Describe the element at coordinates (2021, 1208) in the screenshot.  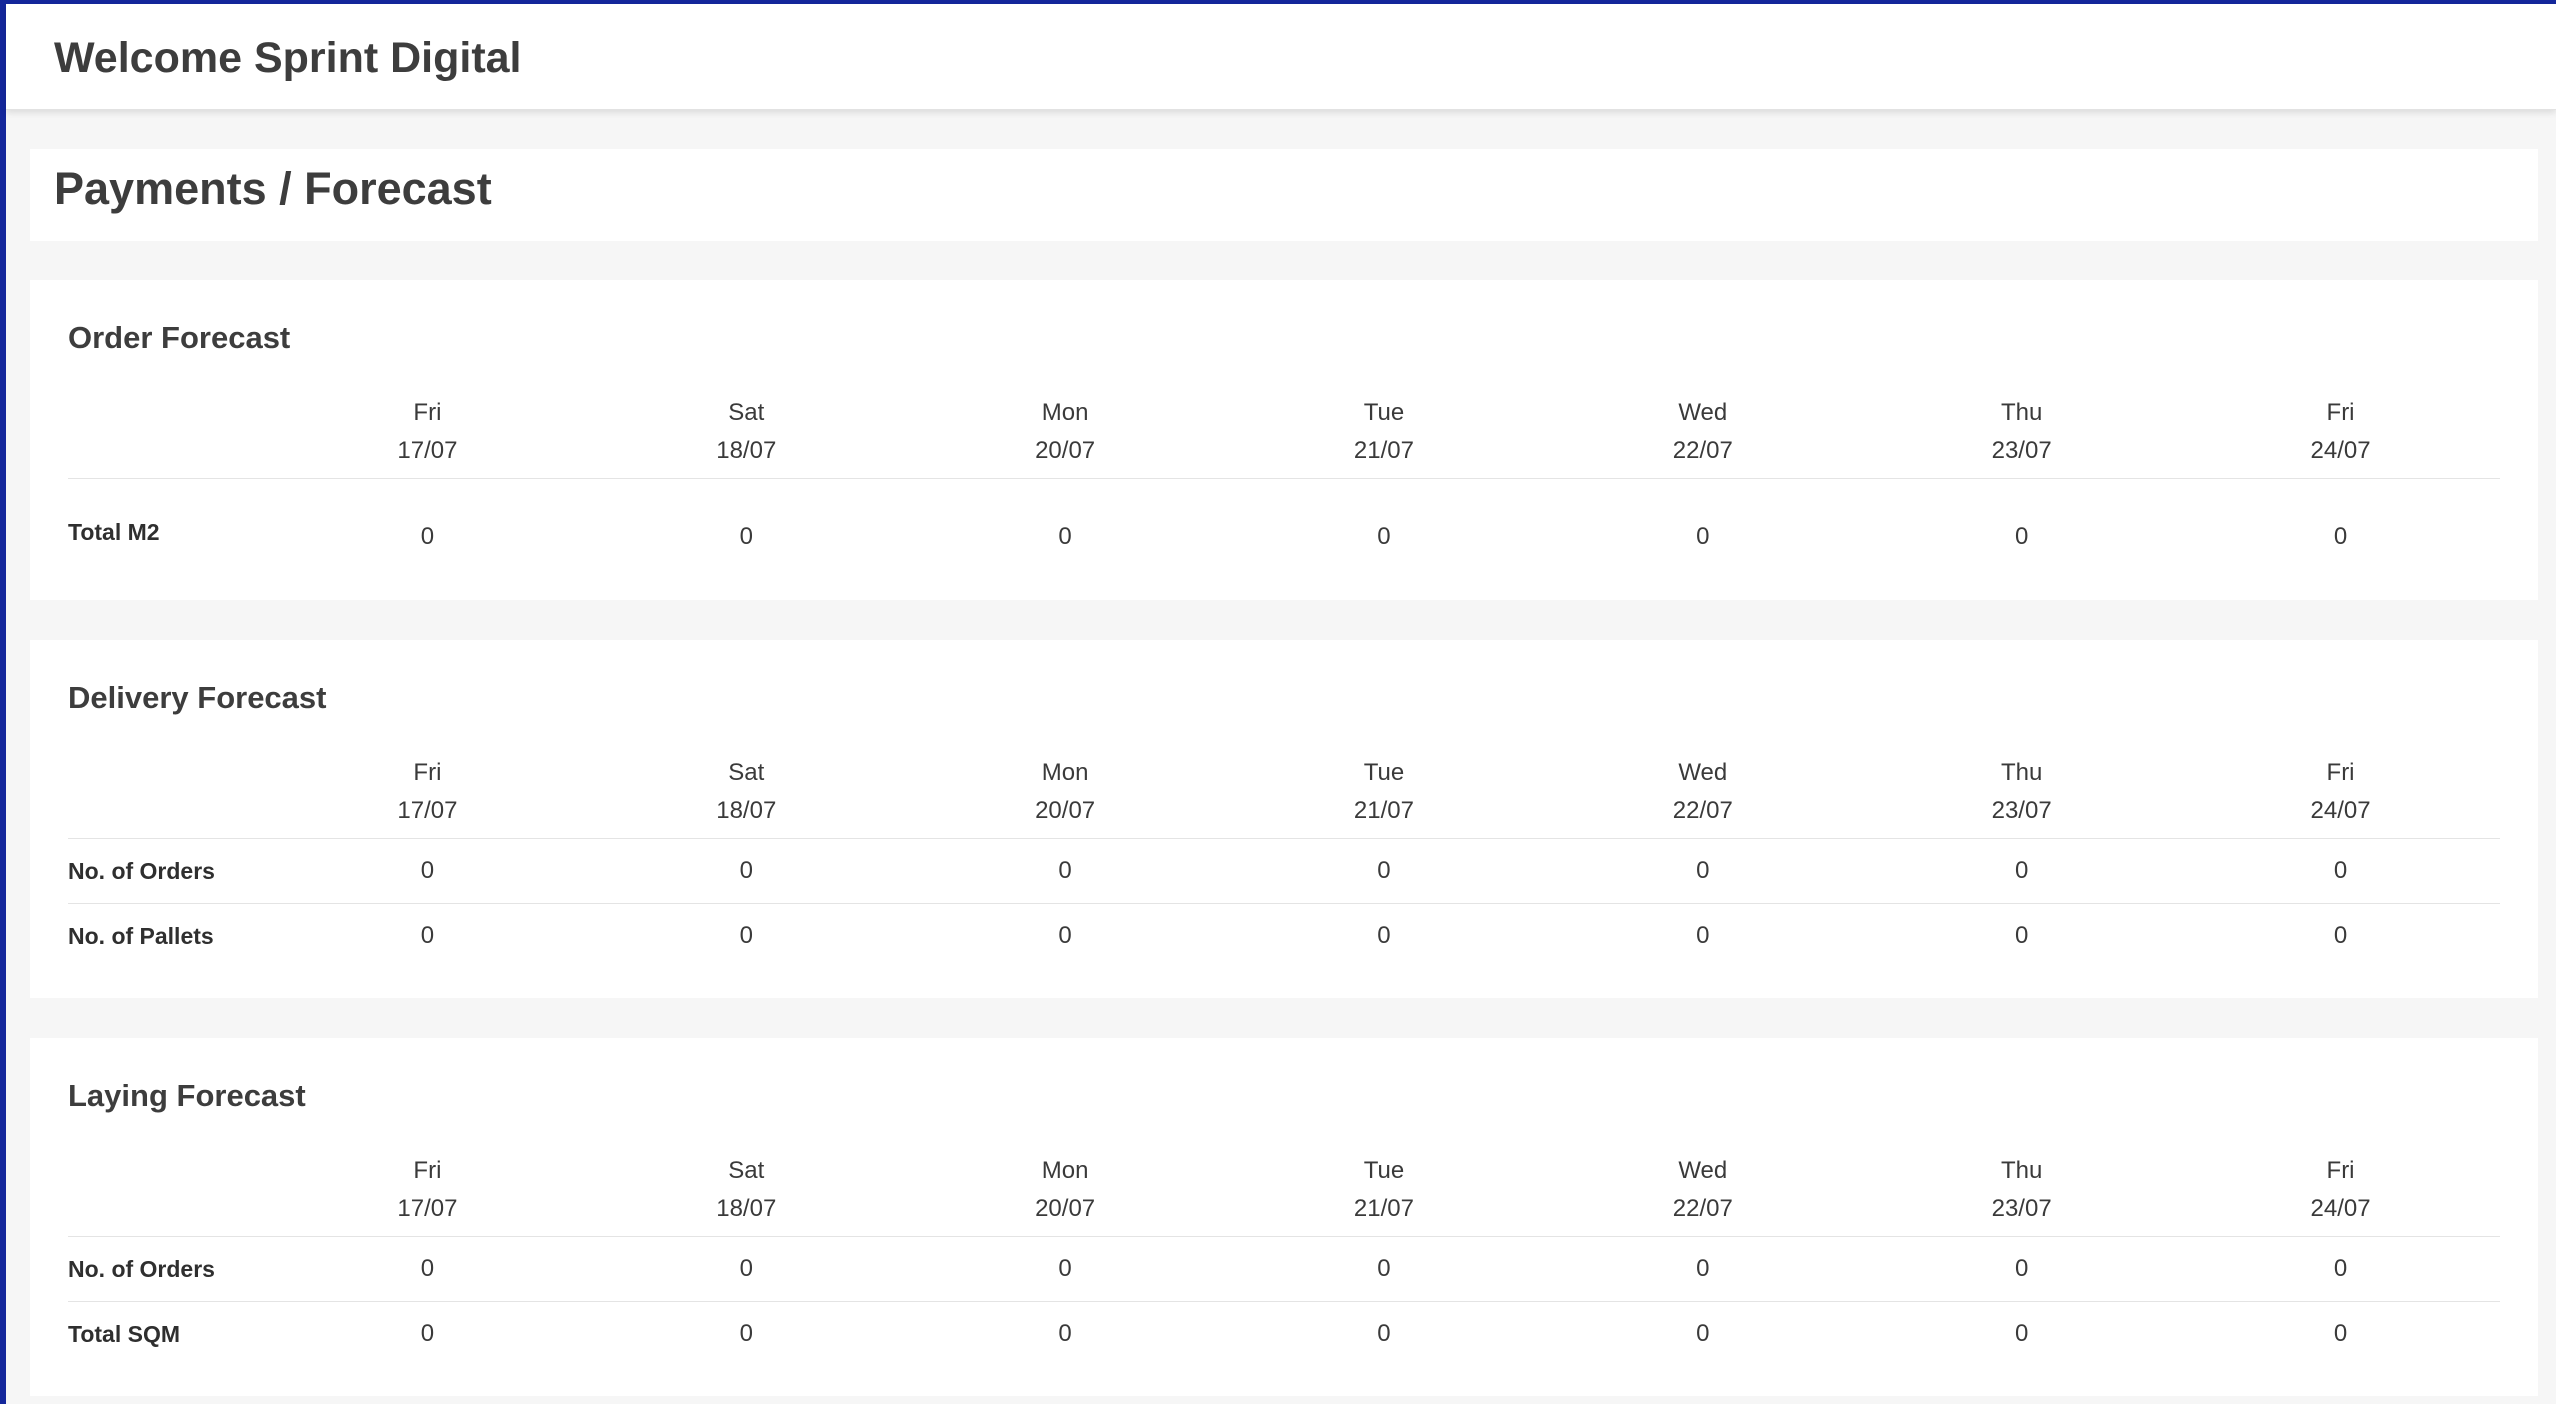
I see `day-date: 23/07` at that location.